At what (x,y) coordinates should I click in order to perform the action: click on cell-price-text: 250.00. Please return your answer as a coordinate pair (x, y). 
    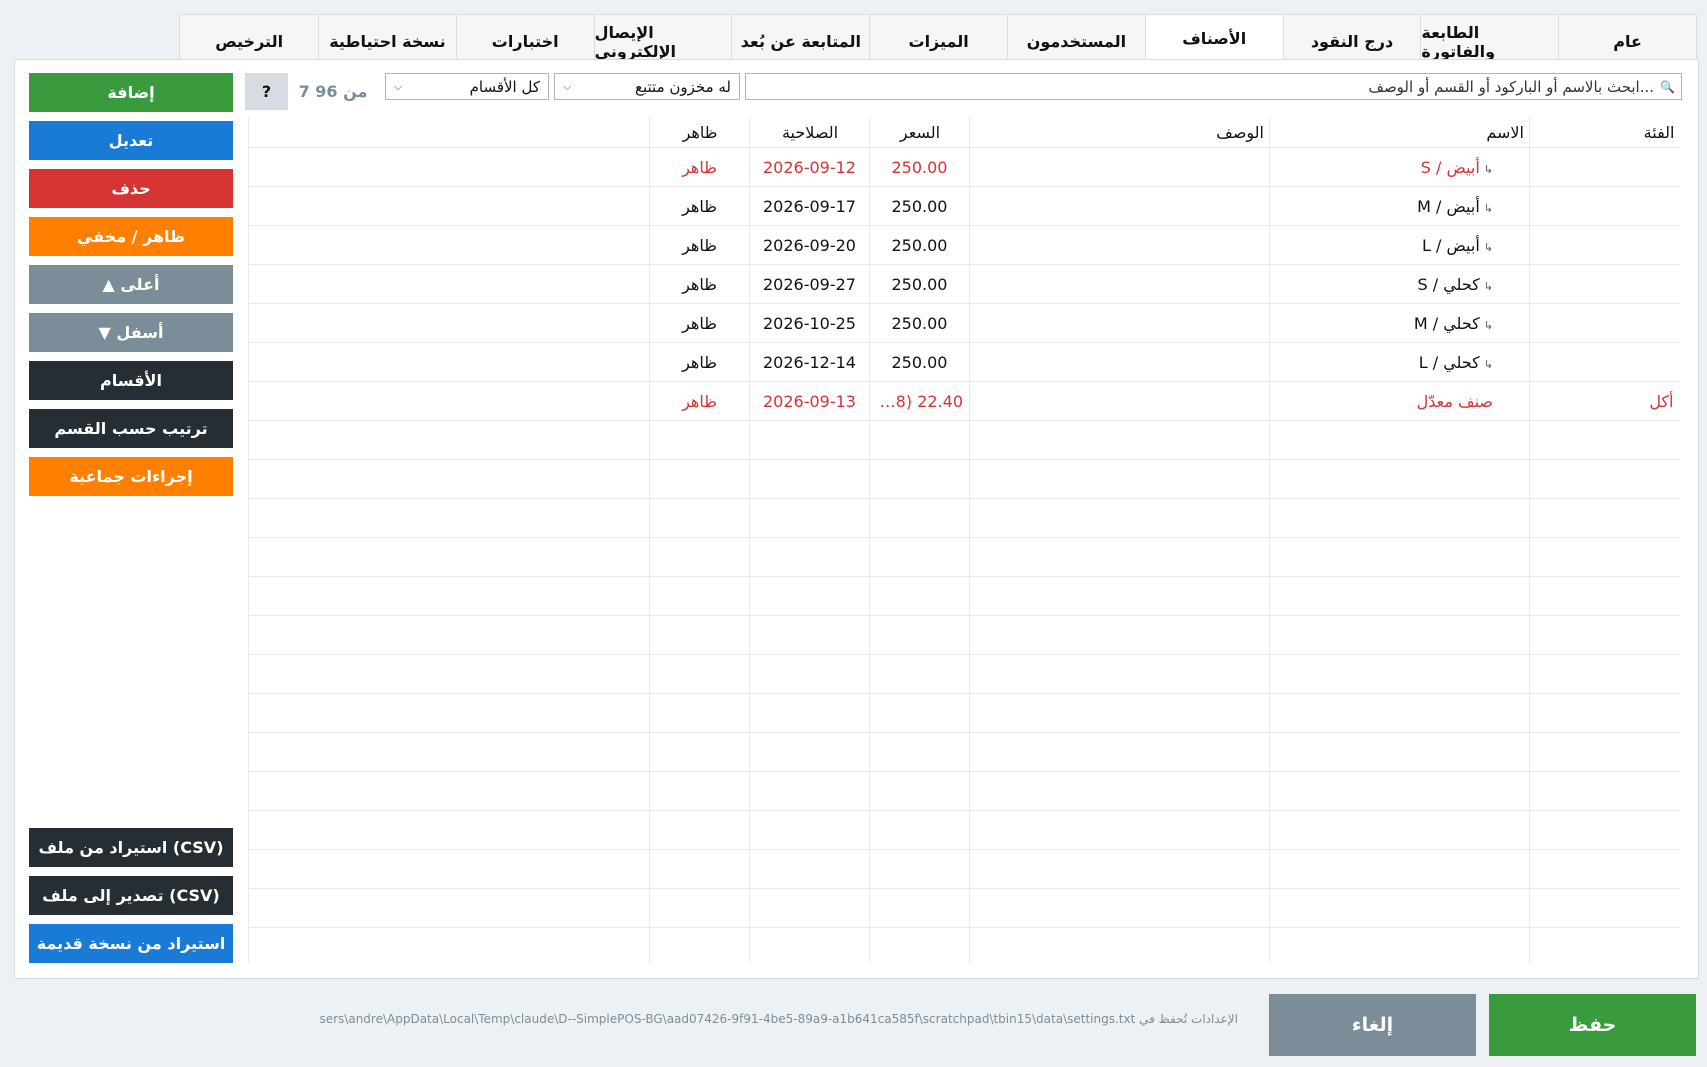
    Looking at the image, I should click on (919, 245).